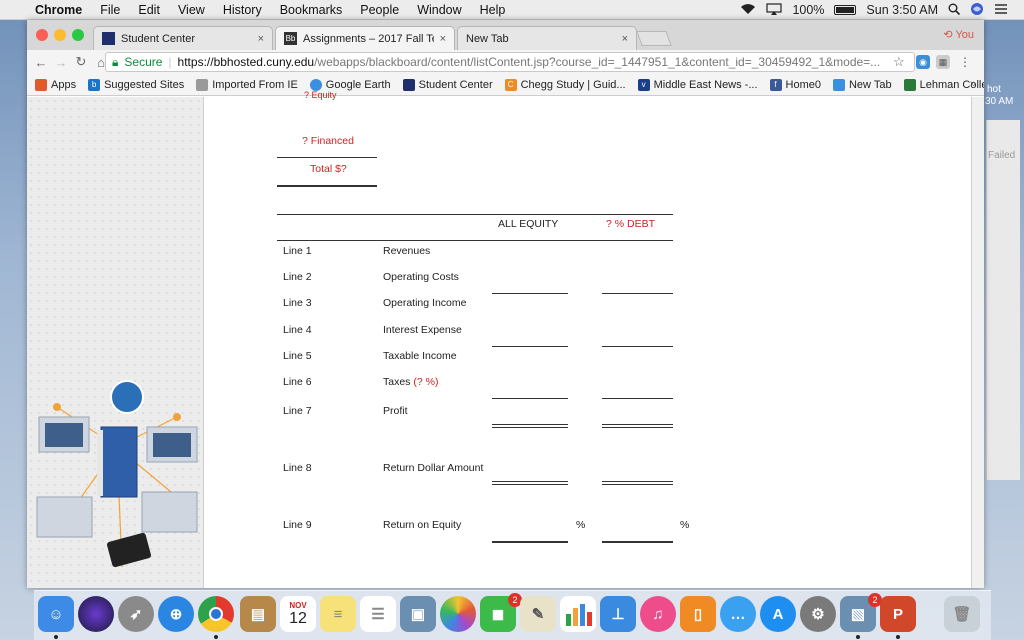 The width and height of the screenshot is (1024, 640). What do you see at coordinates (818, 614) in the screenshot?
I see `system-preferences-gear-icon: ⚙` at bounding box center [818, 614].